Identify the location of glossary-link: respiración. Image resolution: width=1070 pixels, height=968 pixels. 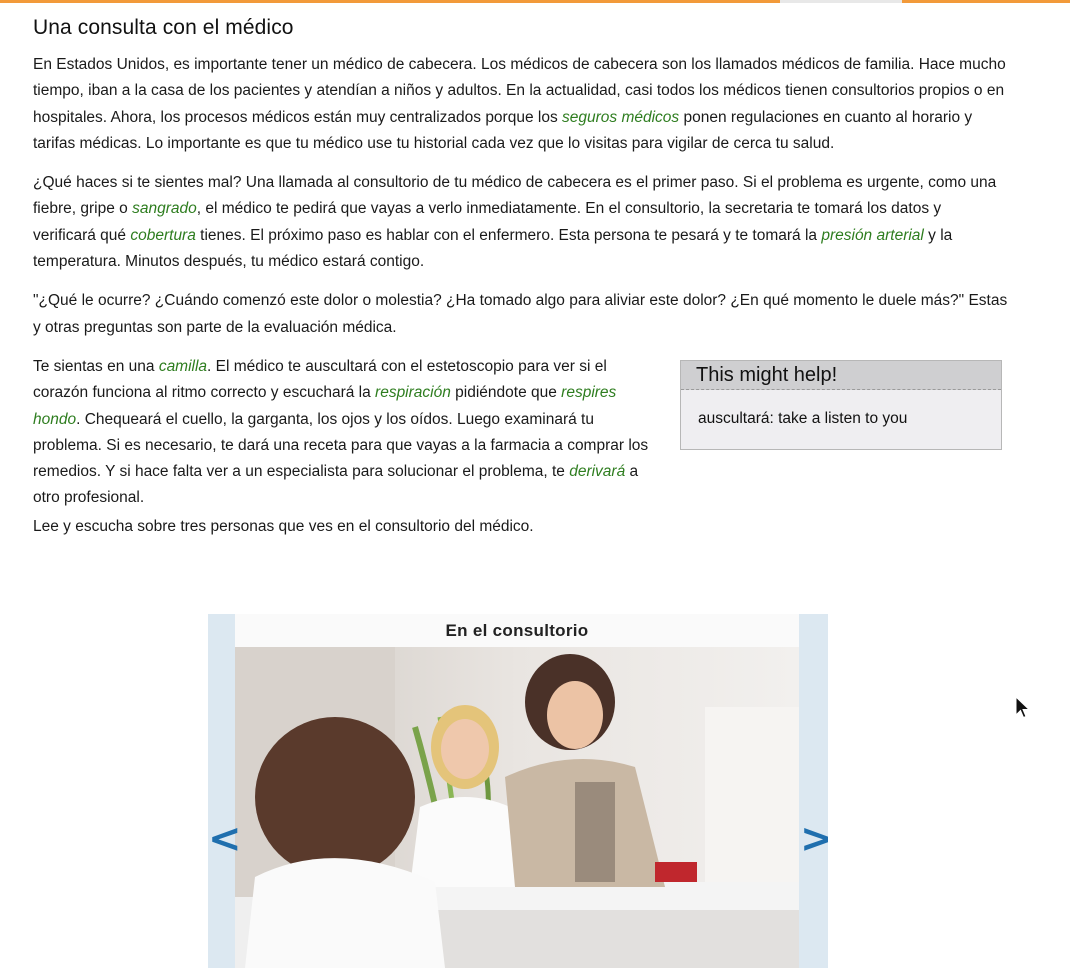
(413, 392).